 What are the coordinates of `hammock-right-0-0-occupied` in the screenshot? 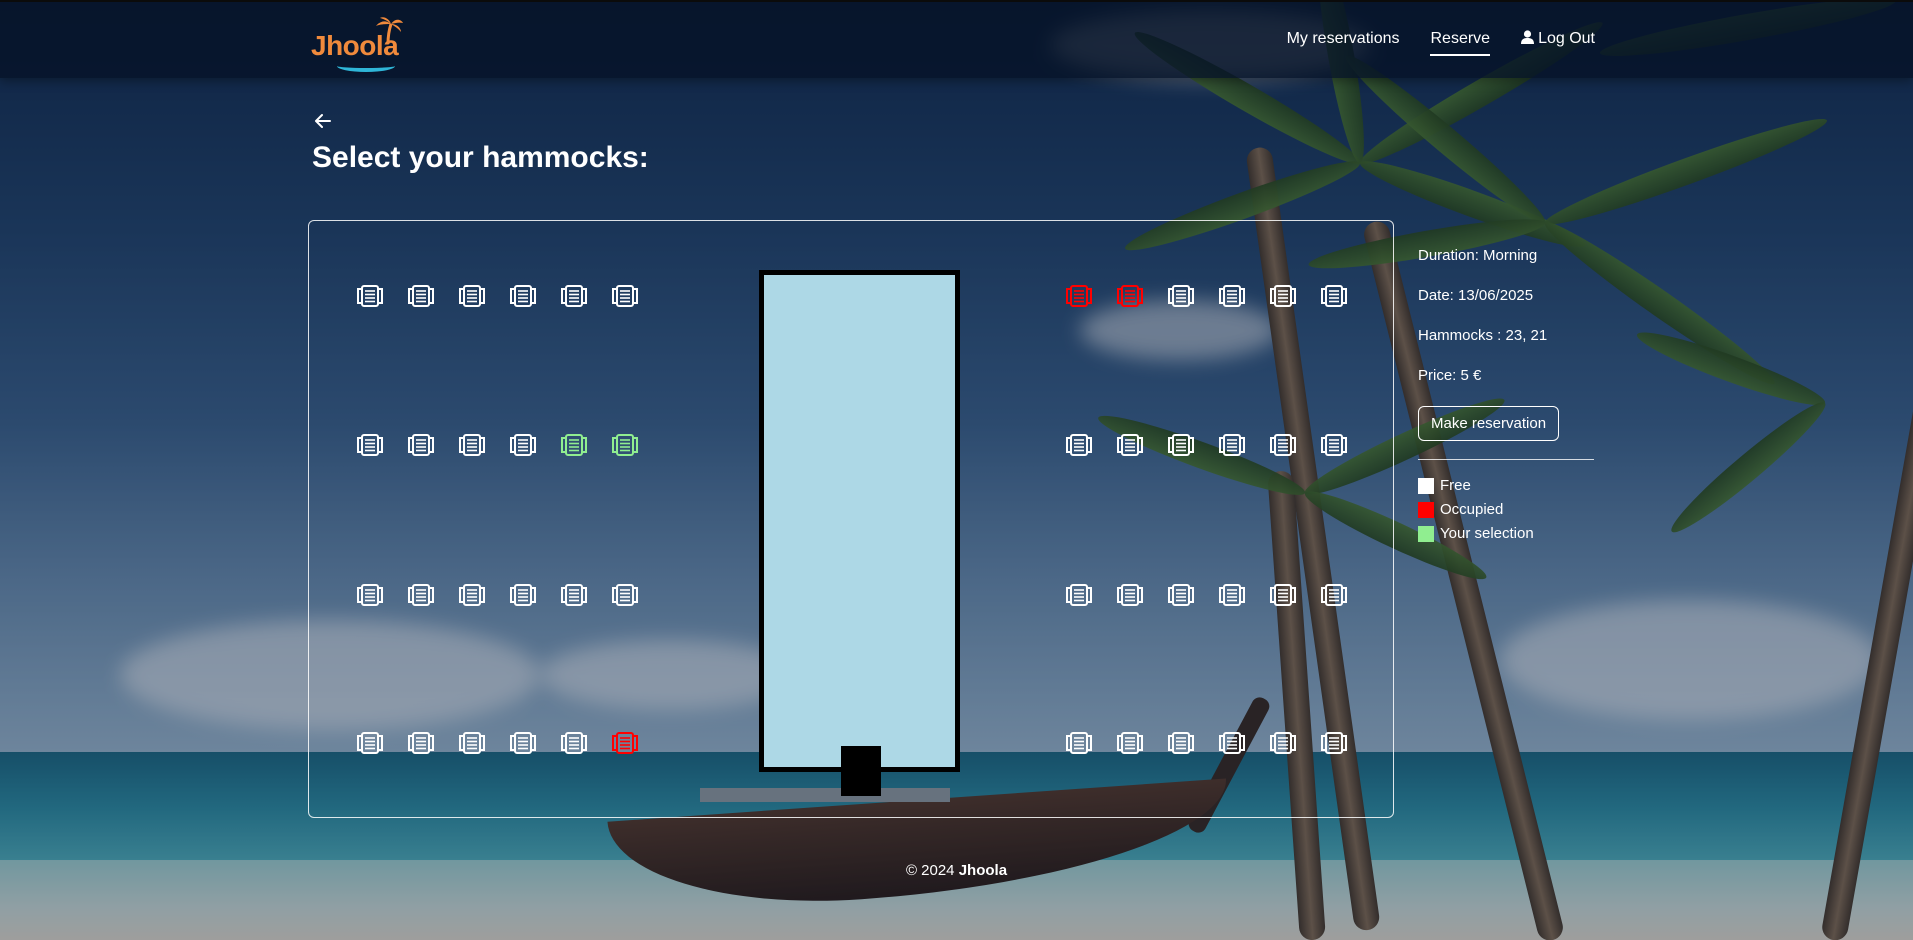 It's located at (1079, 296).